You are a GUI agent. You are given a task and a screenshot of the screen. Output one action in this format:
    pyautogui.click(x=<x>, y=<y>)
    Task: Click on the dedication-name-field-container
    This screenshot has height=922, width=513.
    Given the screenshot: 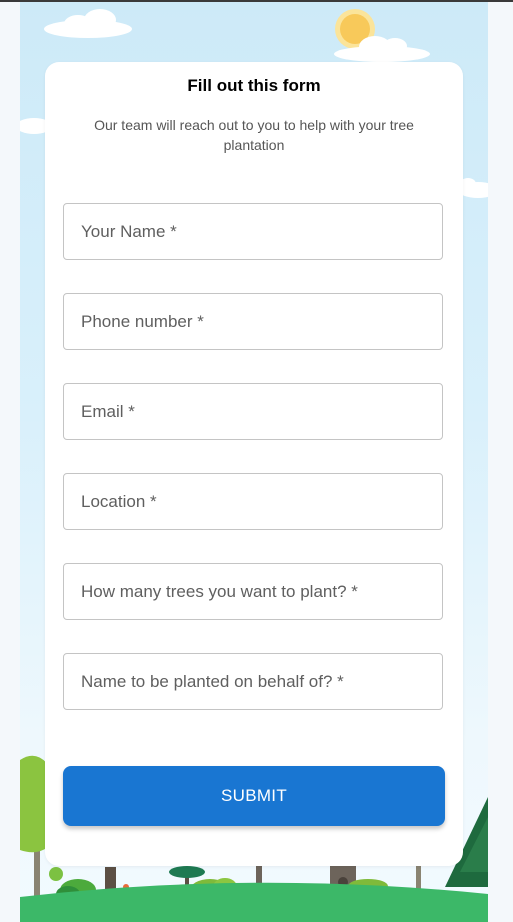 What is the action you would take?
    pyautogui.click(x=253, y=681)
    